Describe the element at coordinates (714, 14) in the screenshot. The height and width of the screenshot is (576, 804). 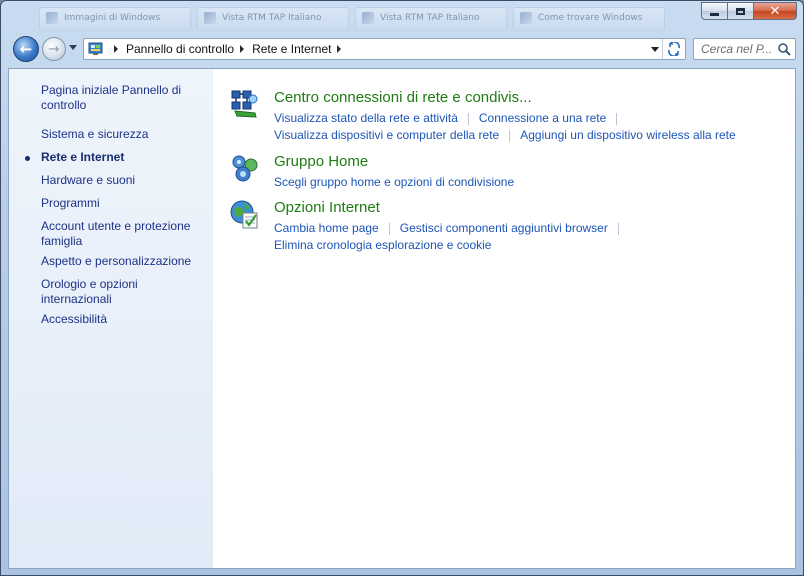
I see `minimize-icon` at that location.